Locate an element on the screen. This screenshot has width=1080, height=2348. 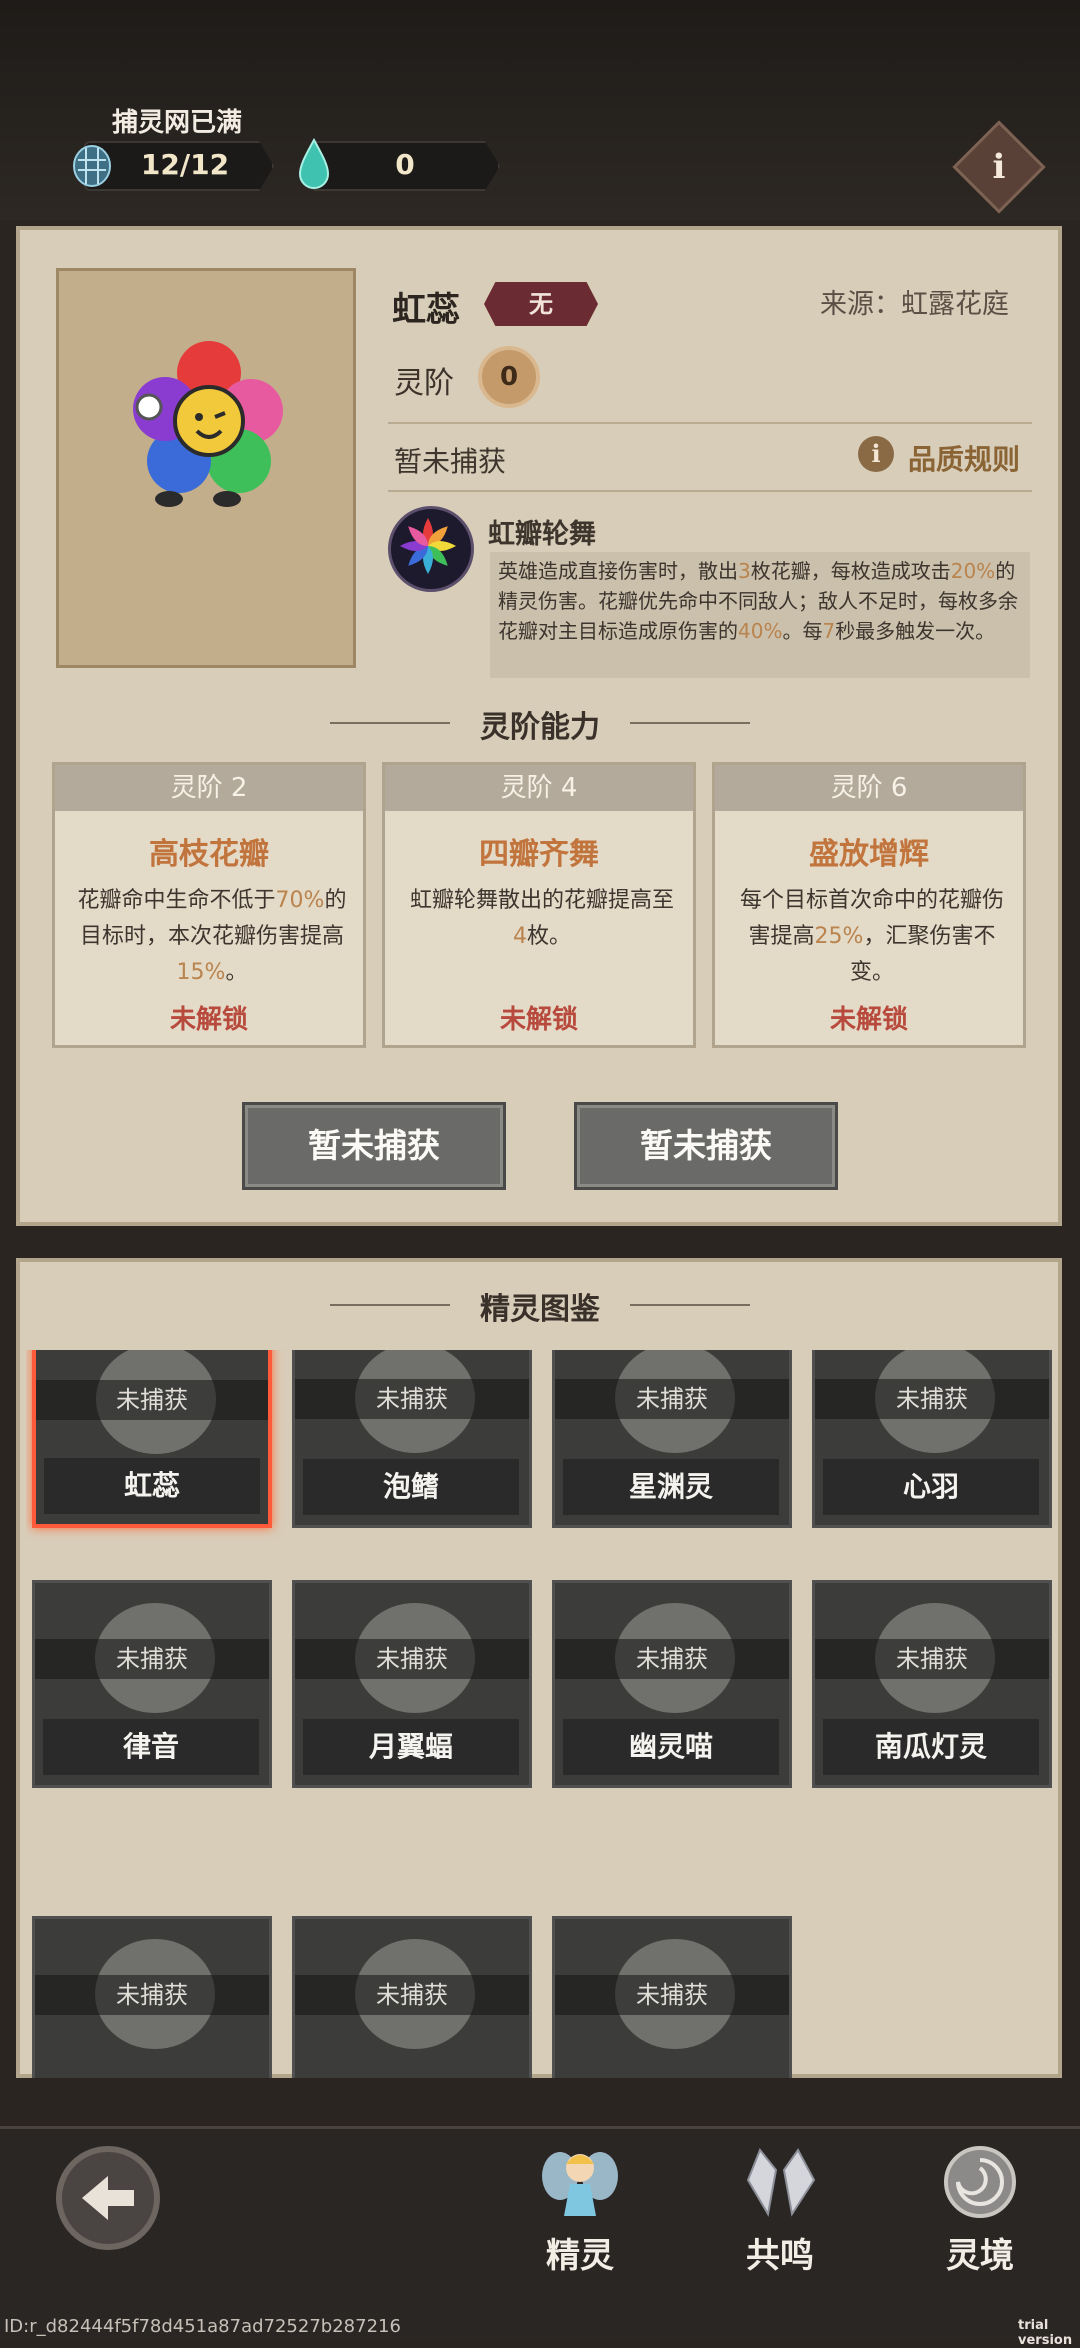
ability-title: 高枝花瓣 is located at coordinates (209, 854).